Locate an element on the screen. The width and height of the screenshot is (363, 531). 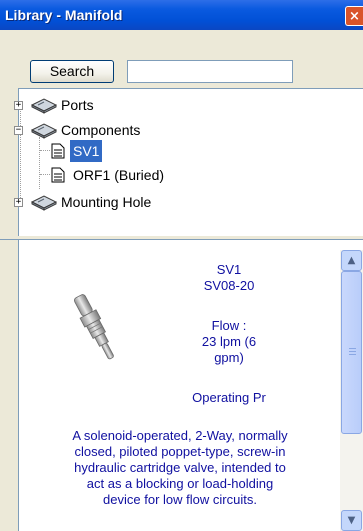
description-line: act as a blocking or load-holding is located at coordinates (180, 483).